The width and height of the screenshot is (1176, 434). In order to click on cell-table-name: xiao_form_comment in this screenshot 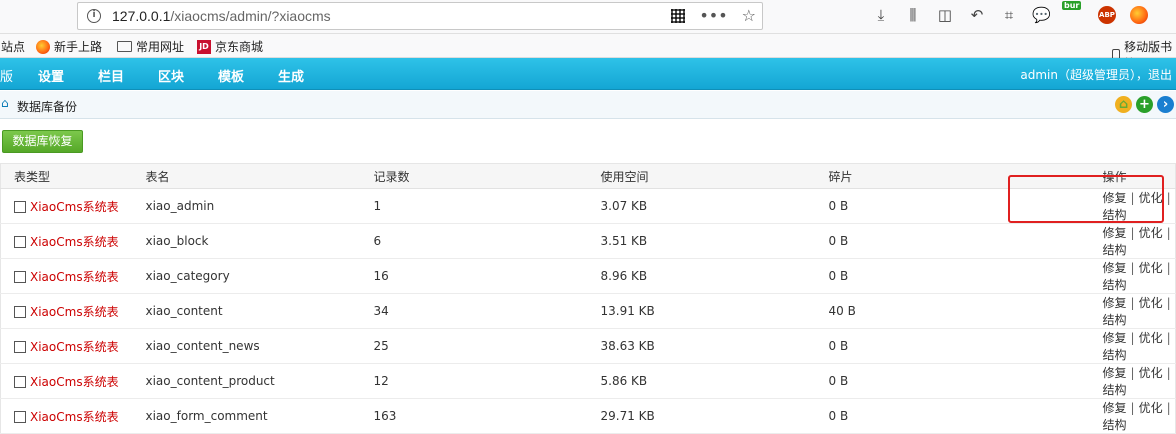, I will do `click(259, 416)`.